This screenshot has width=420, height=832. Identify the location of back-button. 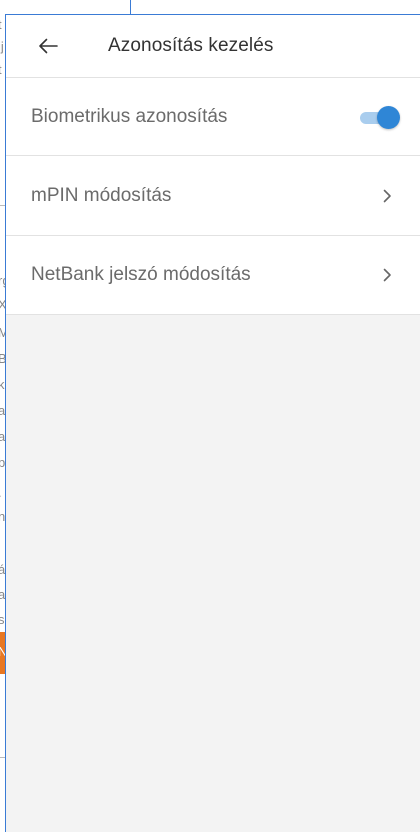
(48, 46).